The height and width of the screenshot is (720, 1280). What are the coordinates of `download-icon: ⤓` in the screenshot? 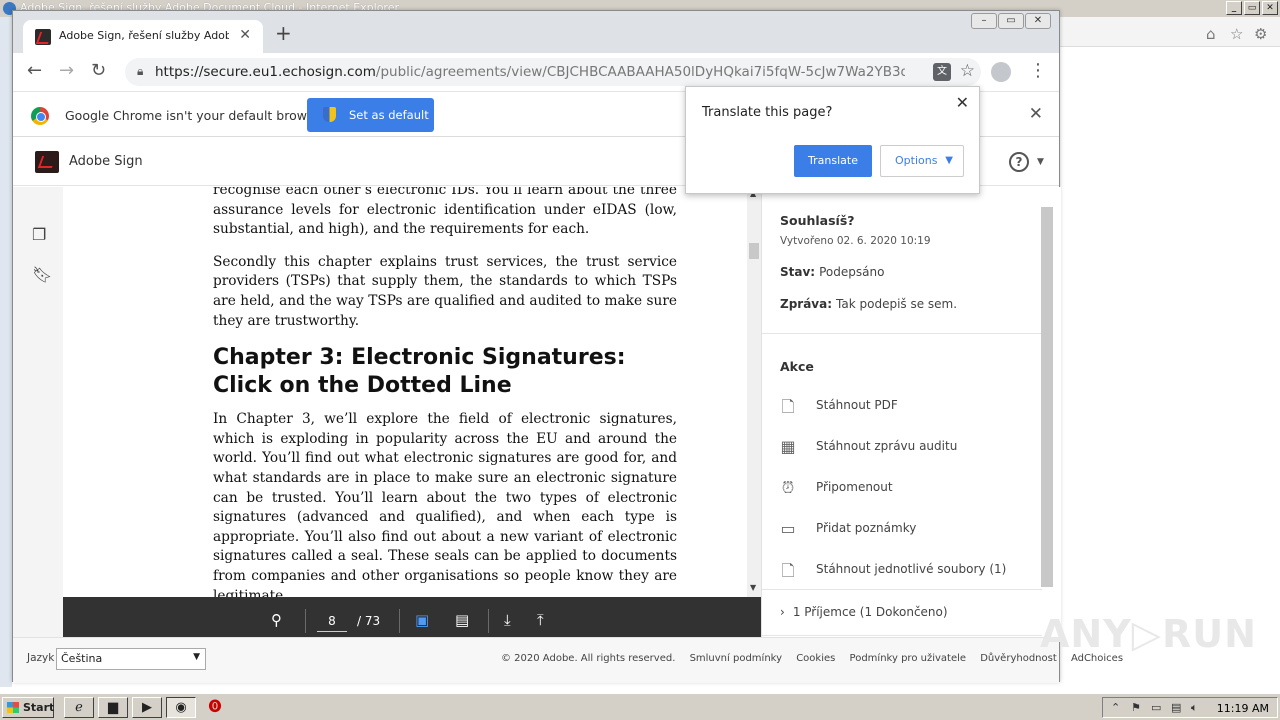 It's located at (507, 620).